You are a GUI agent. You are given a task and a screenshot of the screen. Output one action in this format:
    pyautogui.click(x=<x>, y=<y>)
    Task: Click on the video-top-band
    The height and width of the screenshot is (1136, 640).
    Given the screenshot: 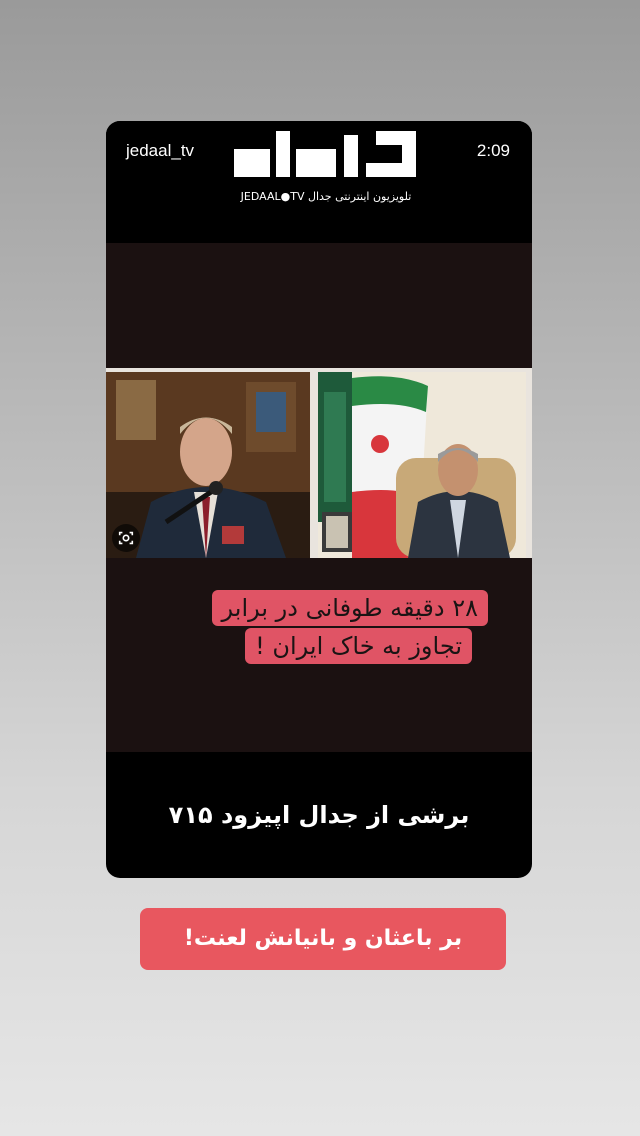 What is the action you would take?
    pyautogui.click(x=319, y=305)
    